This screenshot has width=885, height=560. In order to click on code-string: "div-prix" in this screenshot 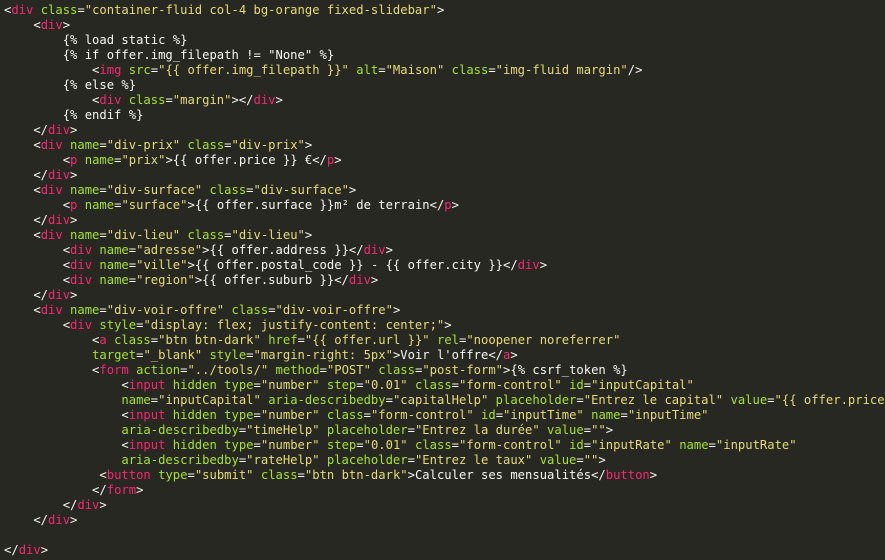, I will do `click(268, 145)`.